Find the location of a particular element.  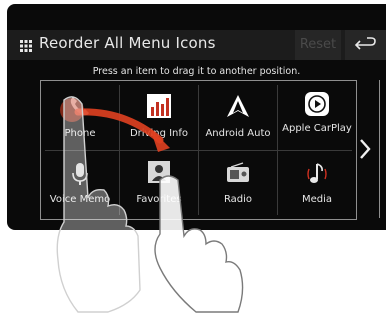

arrow-head-icon is located at coordinates (160, 140).